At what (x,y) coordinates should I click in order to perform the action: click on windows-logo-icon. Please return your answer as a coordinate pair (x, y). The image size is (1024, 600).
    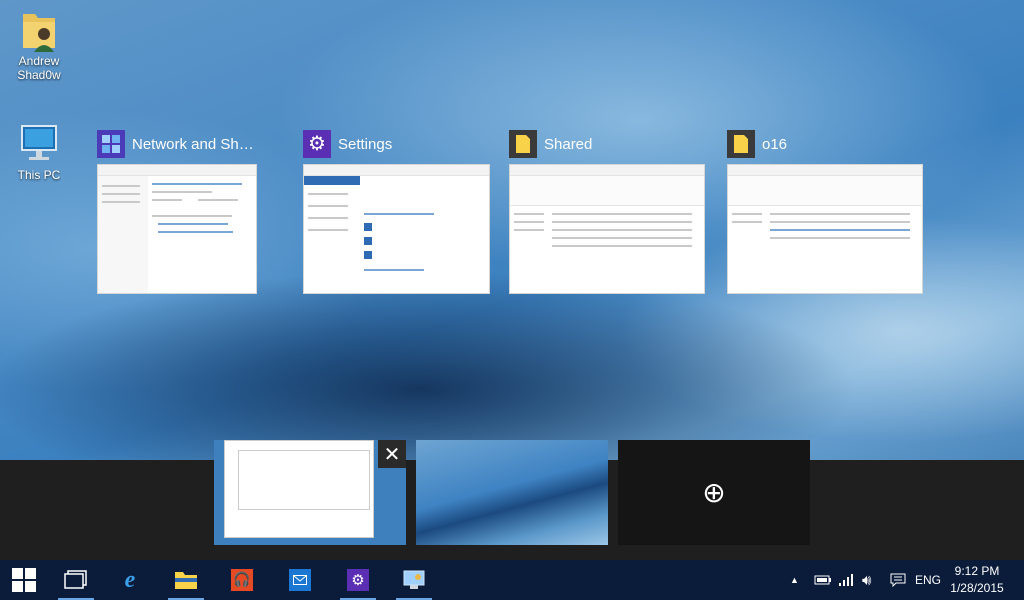
    Looking at the image, I should click on (24, 580).